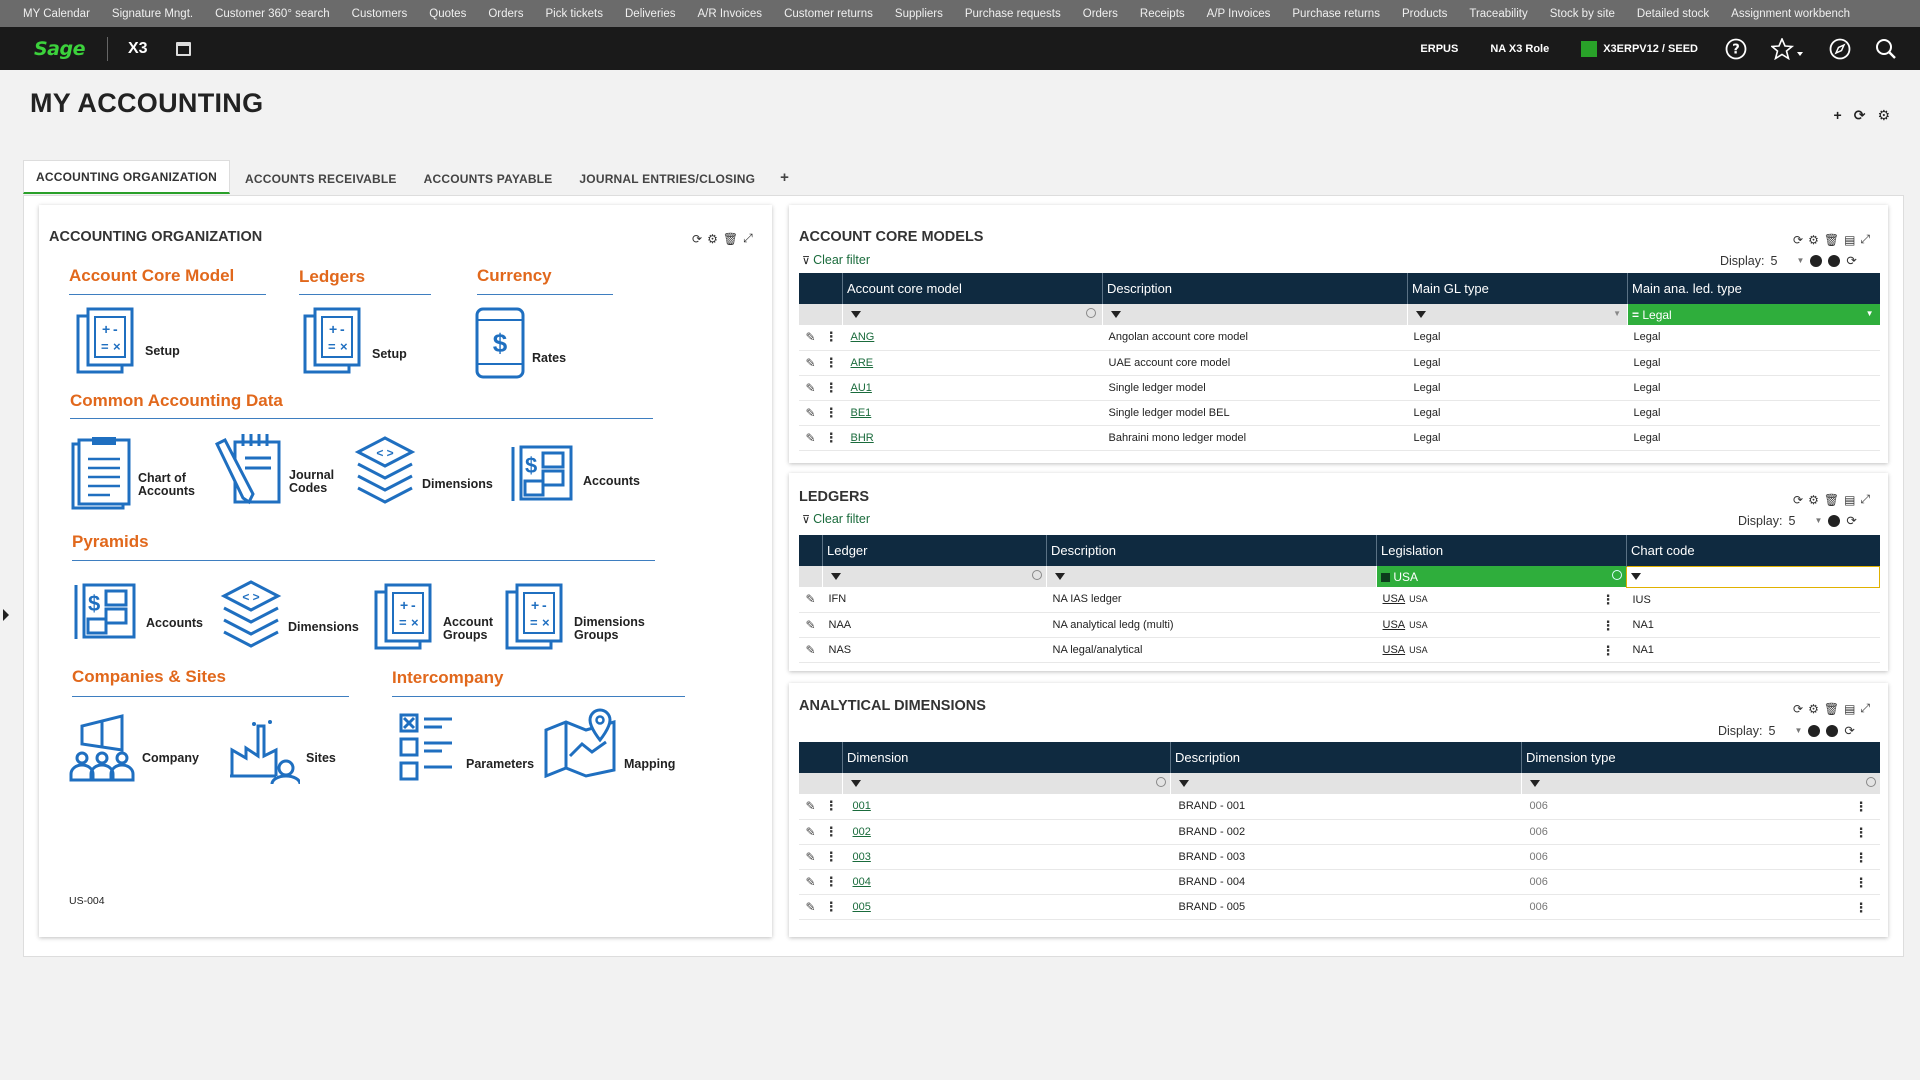  I want to click on quicklink-item: Customers, so click(380, 14).